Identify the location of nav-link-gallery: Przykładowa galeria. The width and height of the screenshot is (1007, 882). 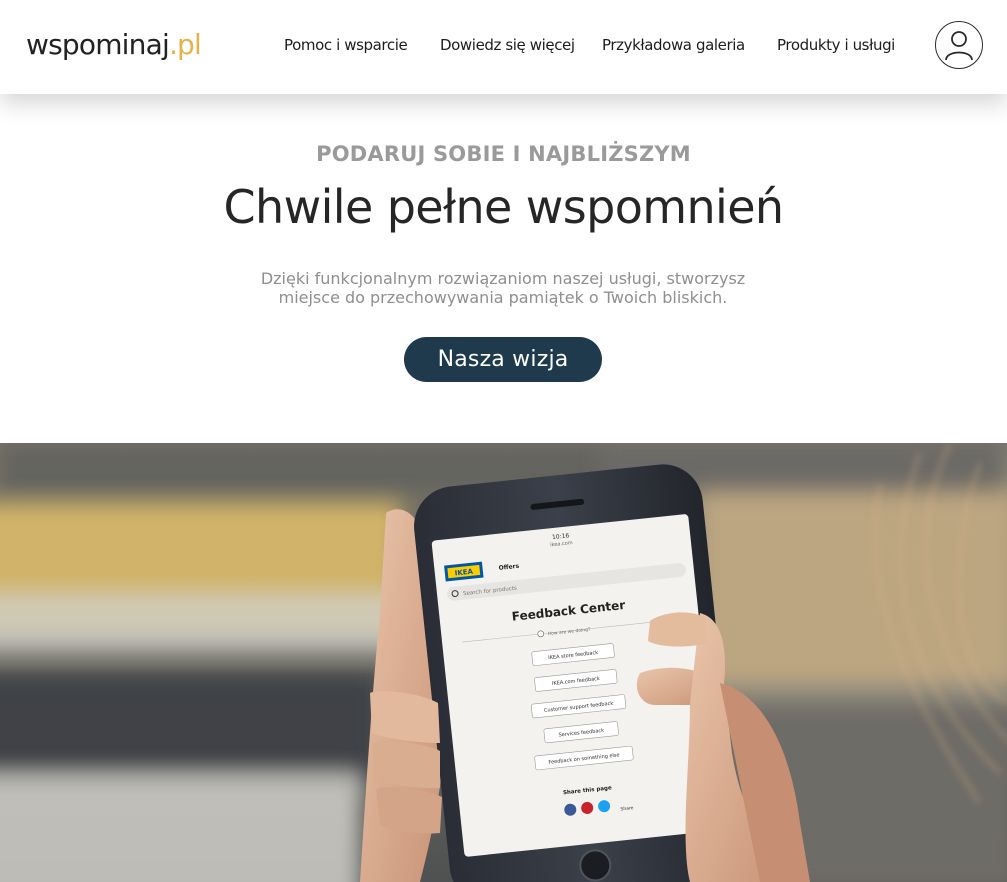
(673, 45).